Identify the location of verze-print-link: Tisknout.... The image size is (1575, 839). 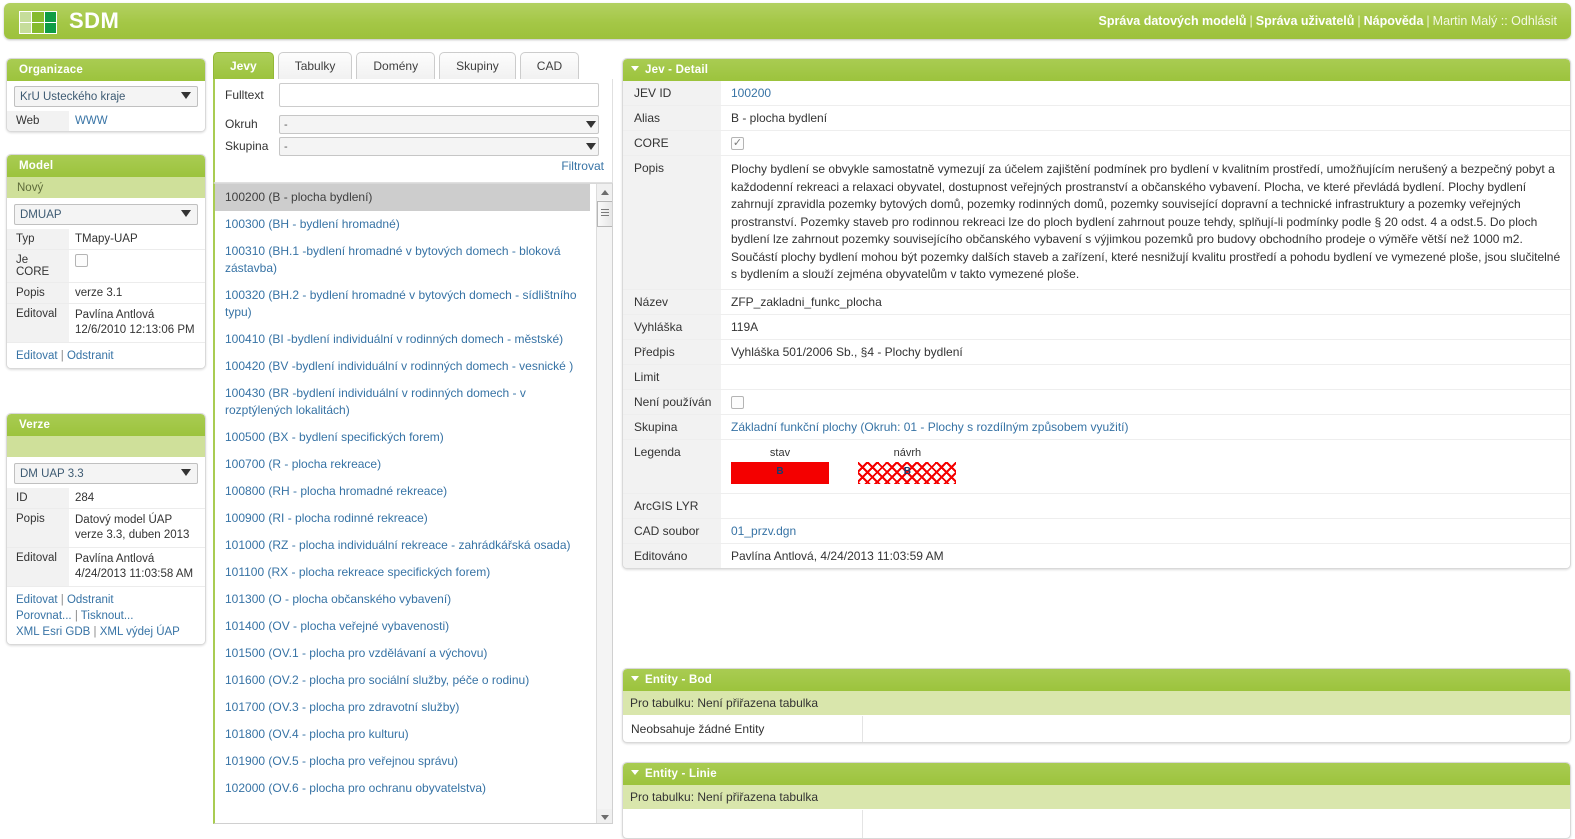
(107, 616).